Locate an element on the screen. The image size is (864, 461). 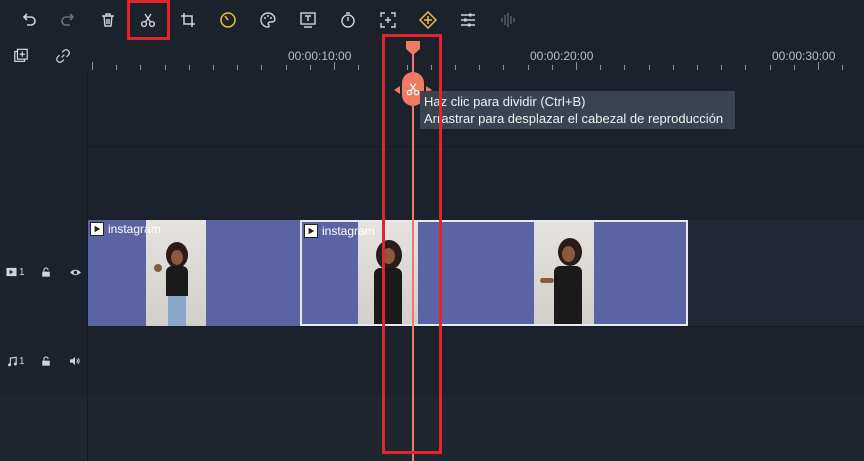
visibility-button is located at coordinates (75, 272).